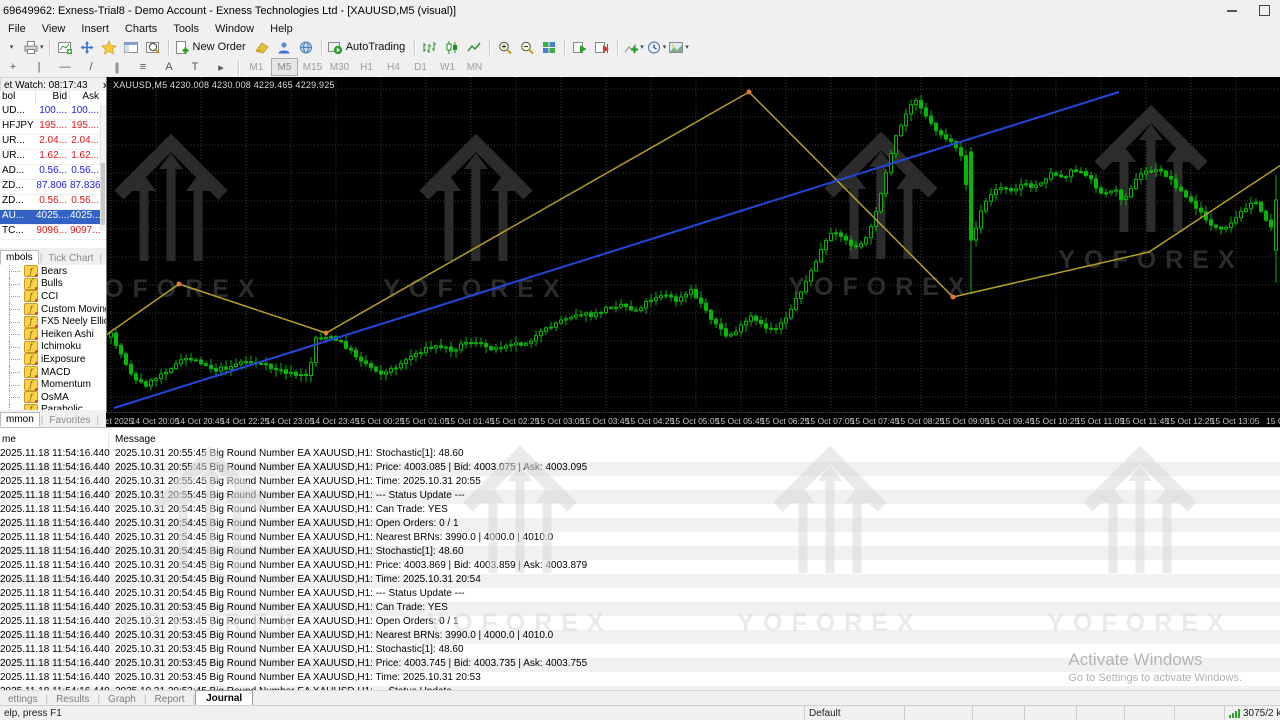  What do you see at coordinates (53, 347) in the screenshot?
I see `navigator-item-ichimoku: ƒ Ichimoku` at bounding box center [53, 347].